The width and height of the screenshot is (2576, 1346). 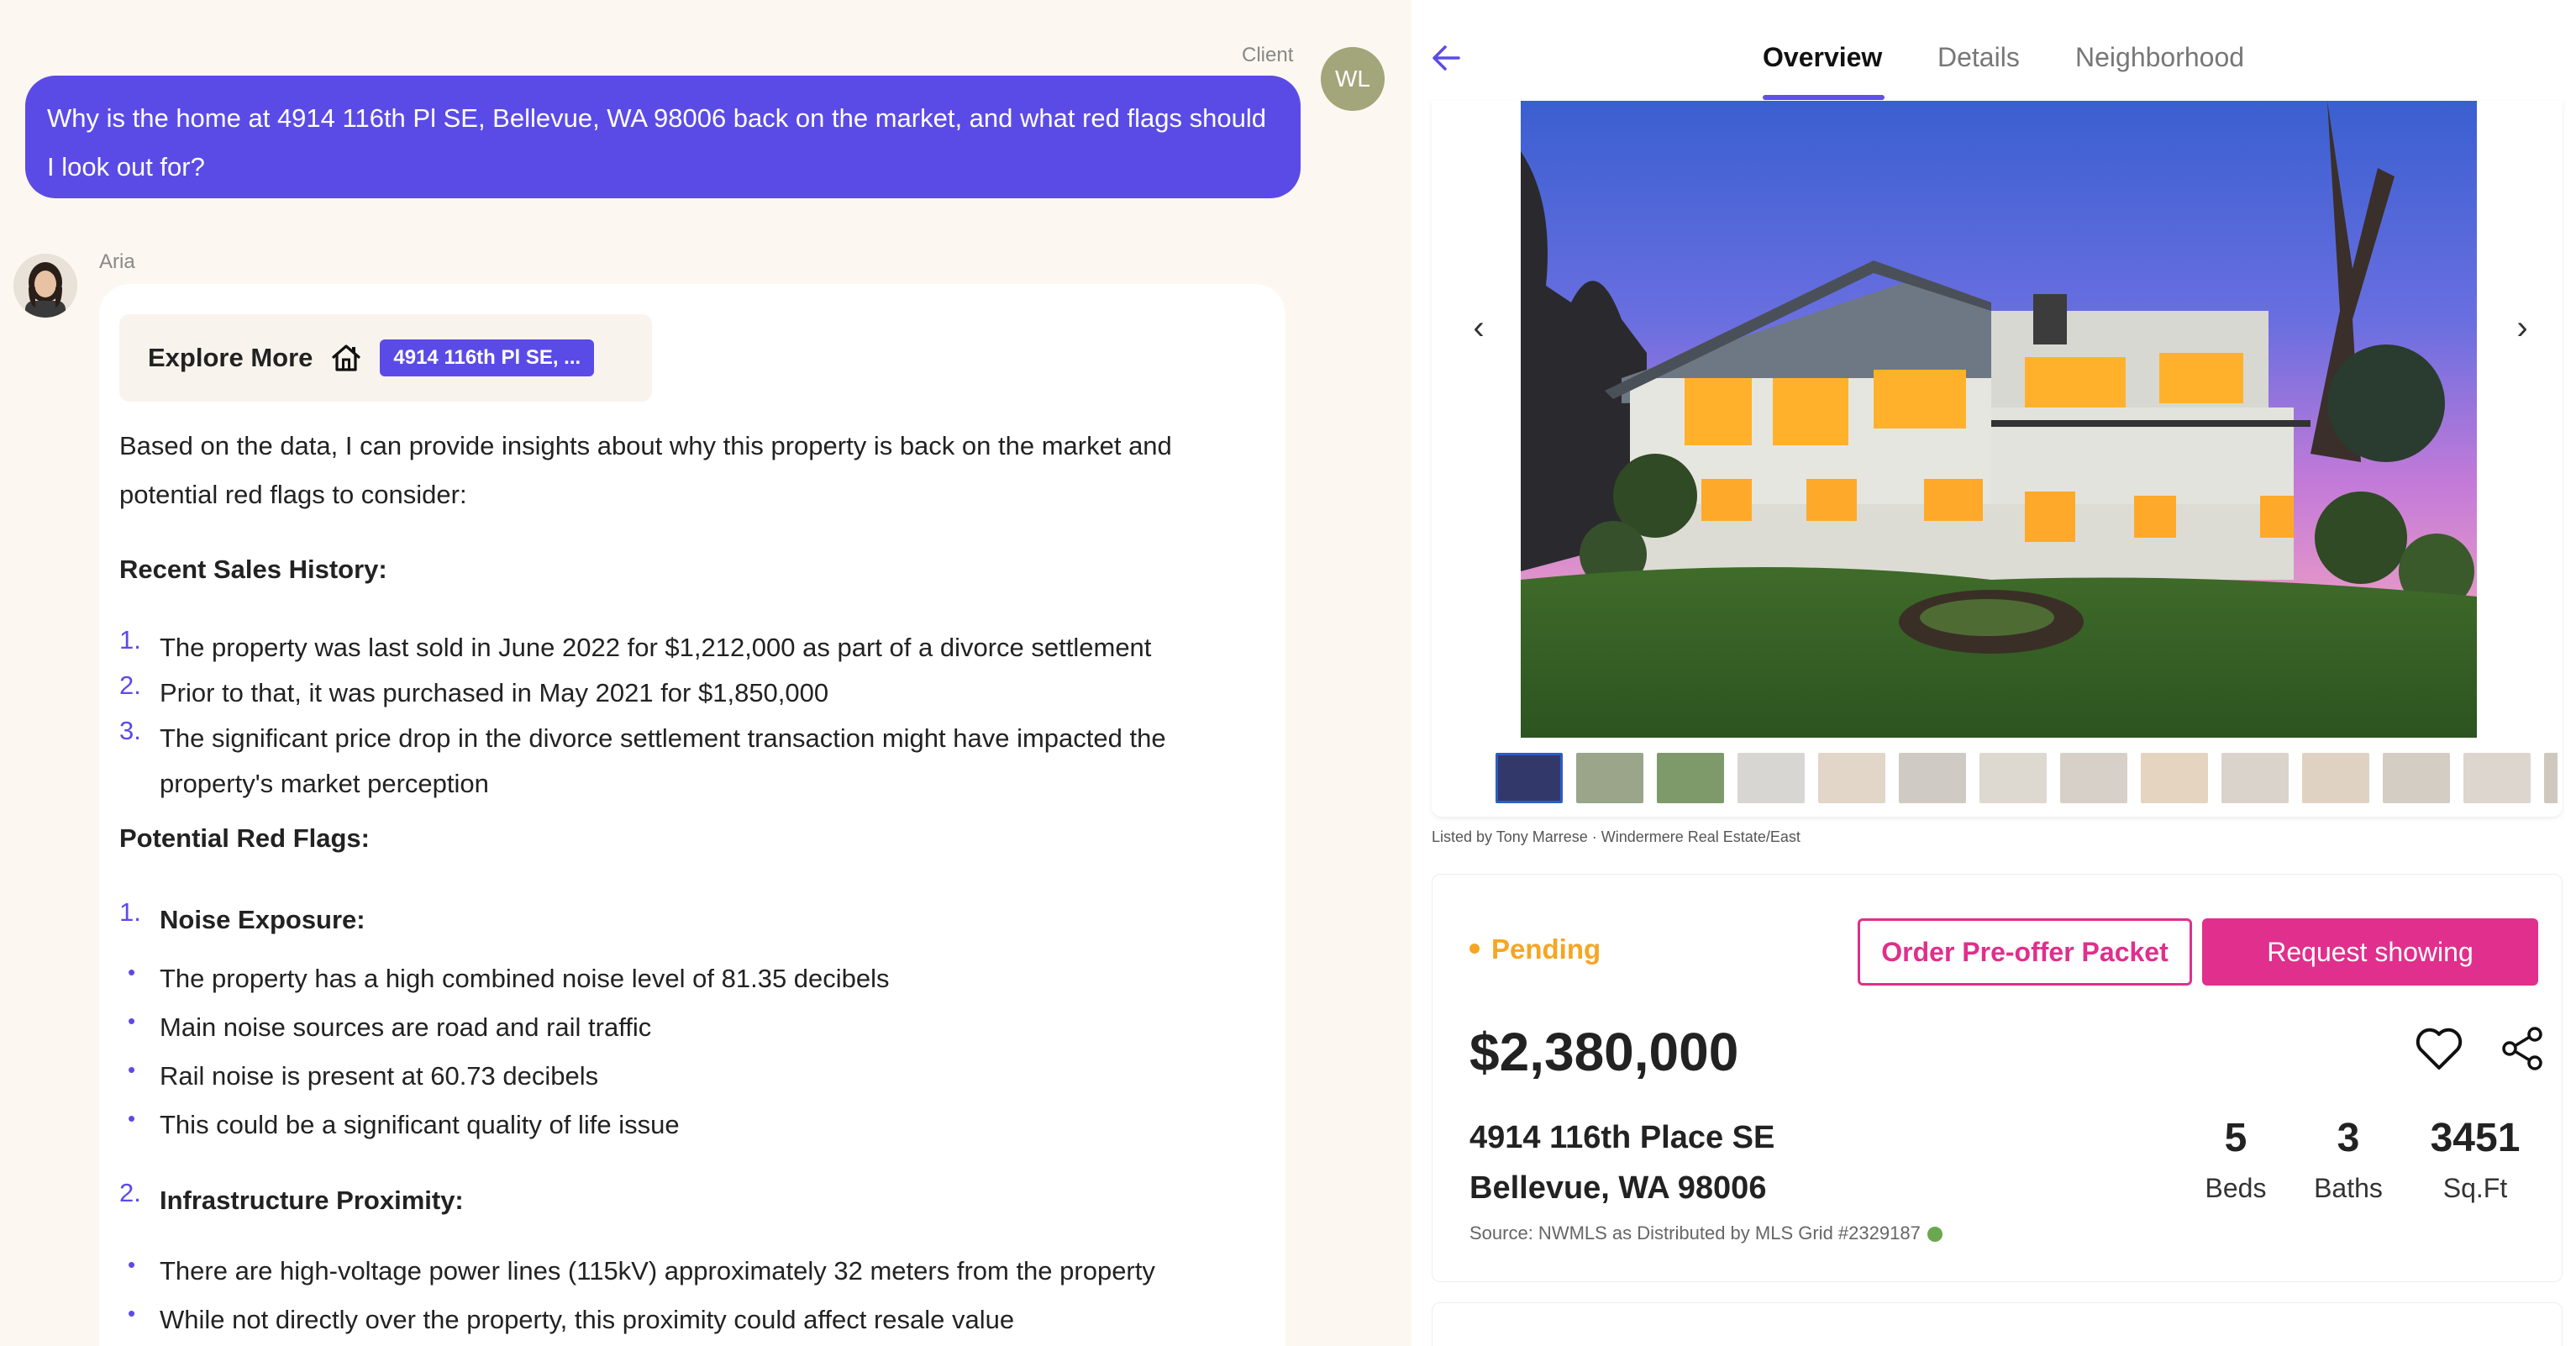 What do you see at coordinates (244, 838) in the screenshot?
I see `flags-heading: Potential Red Flags:` at bounding box center [244, 838].